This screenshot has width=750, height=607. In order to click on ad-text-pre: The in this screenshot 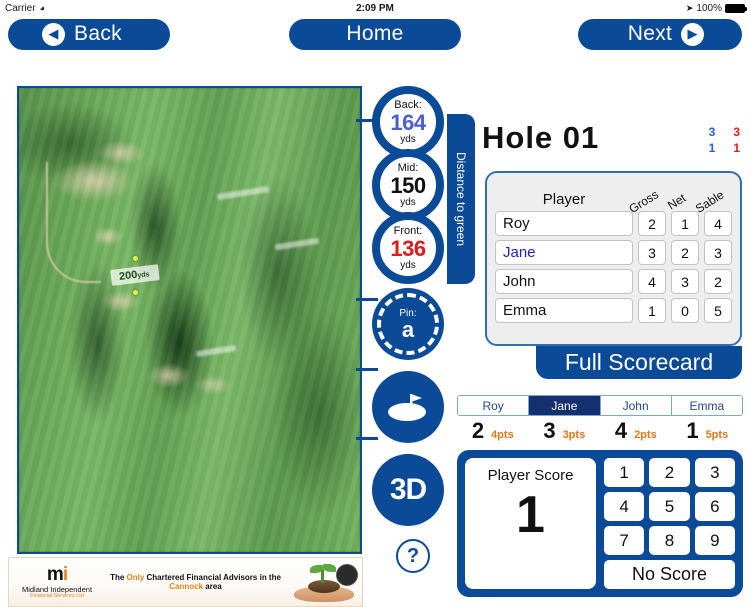, I will do `click(118, 577)`.